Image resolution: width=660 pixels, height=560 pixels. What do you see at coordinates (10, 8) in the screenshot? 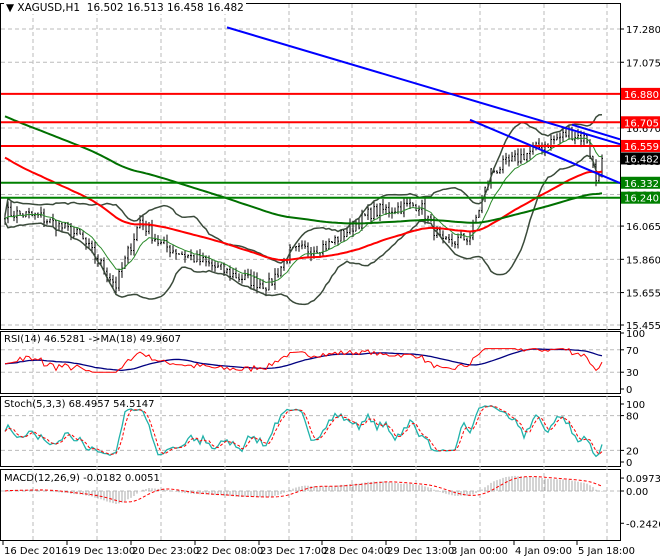
I see `collapse-triangle-icon: ▼` at bounding box center [10, 8].